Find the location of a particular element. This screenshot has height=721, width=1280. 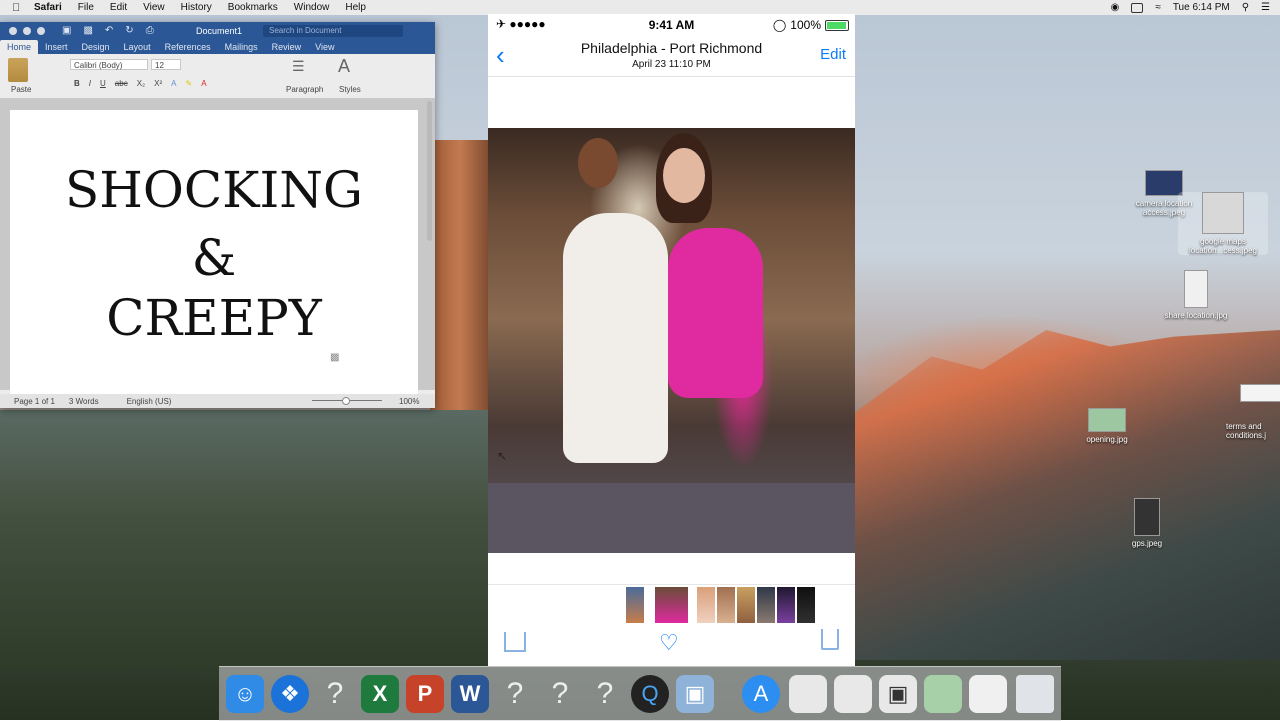

quicktime-icon: Q is located at coordinates (650, 694).